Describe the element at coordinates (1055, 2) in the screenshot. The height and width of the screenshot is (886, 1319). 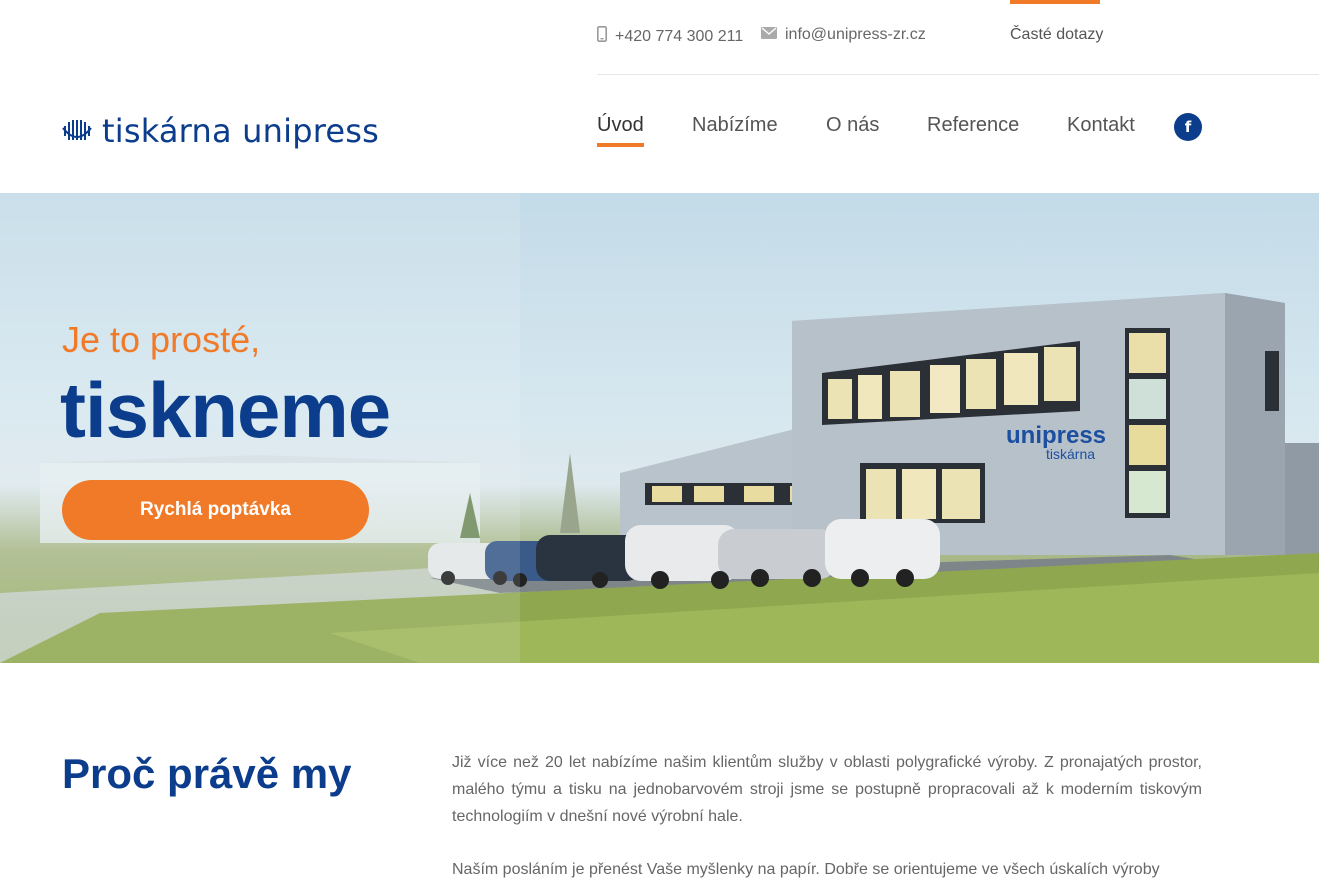
I see `faq-active-indicator` at that location.